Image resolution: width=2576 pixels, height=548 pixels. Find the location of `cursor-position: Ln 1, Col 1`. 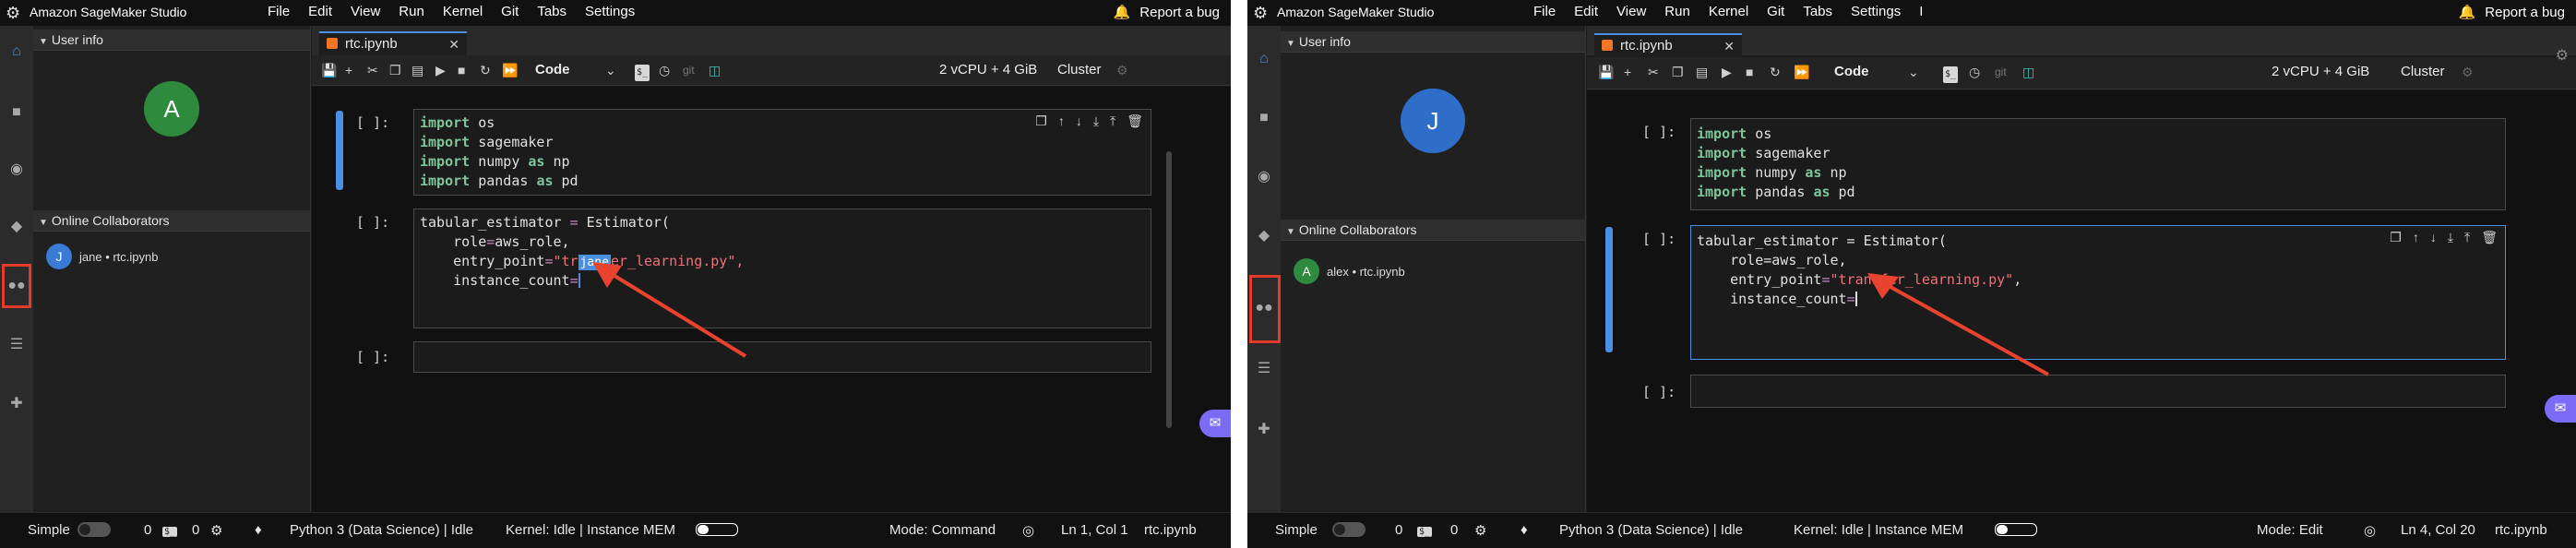

cursor-position: Ln 1, Col 1 is located at coordinates (1094, 530).